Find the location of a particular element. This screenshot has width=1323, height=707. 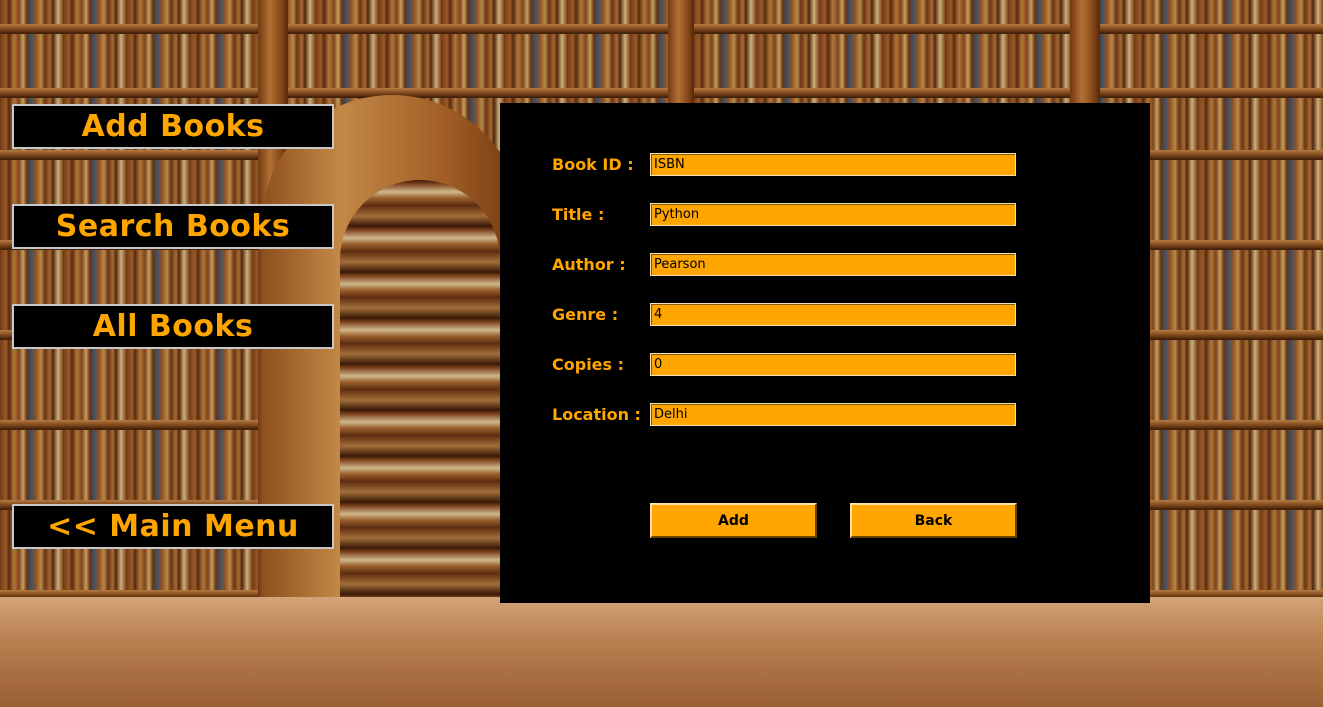

copies-row: Copies : is located at coordinates (784, 364).